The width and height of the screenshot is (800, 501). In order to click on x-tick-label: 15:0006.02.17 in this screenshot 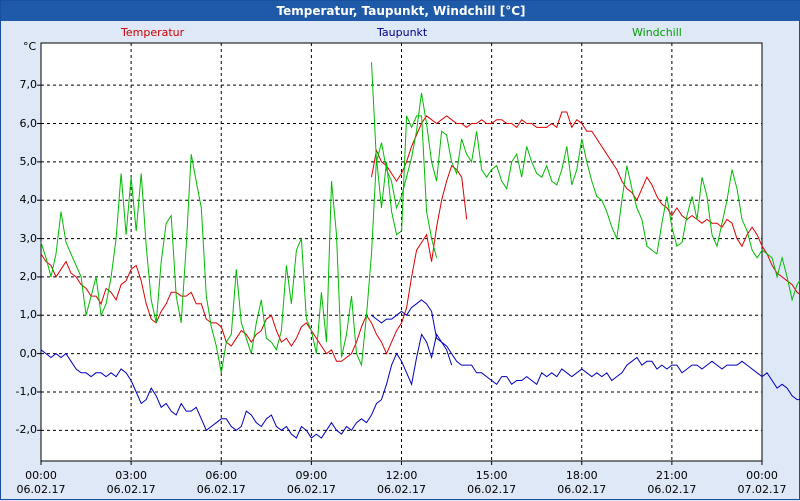, I will do `click(492, 483)`.